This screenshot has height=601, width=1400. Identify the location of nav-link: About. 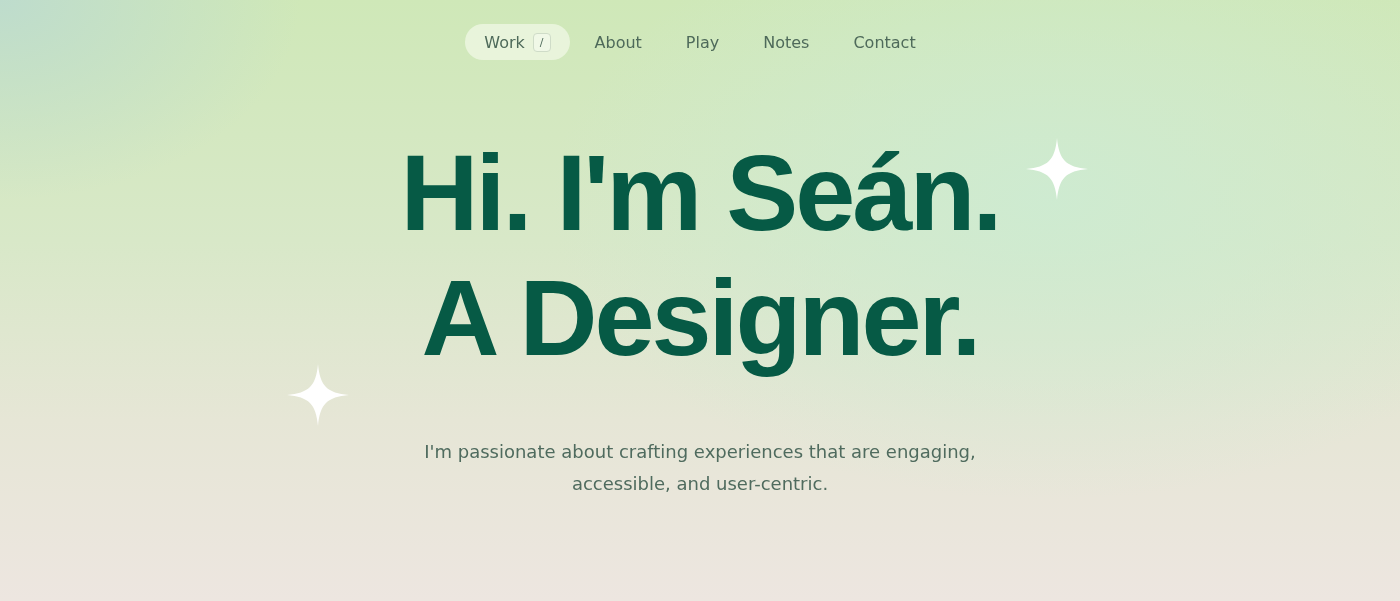
(618, 42).